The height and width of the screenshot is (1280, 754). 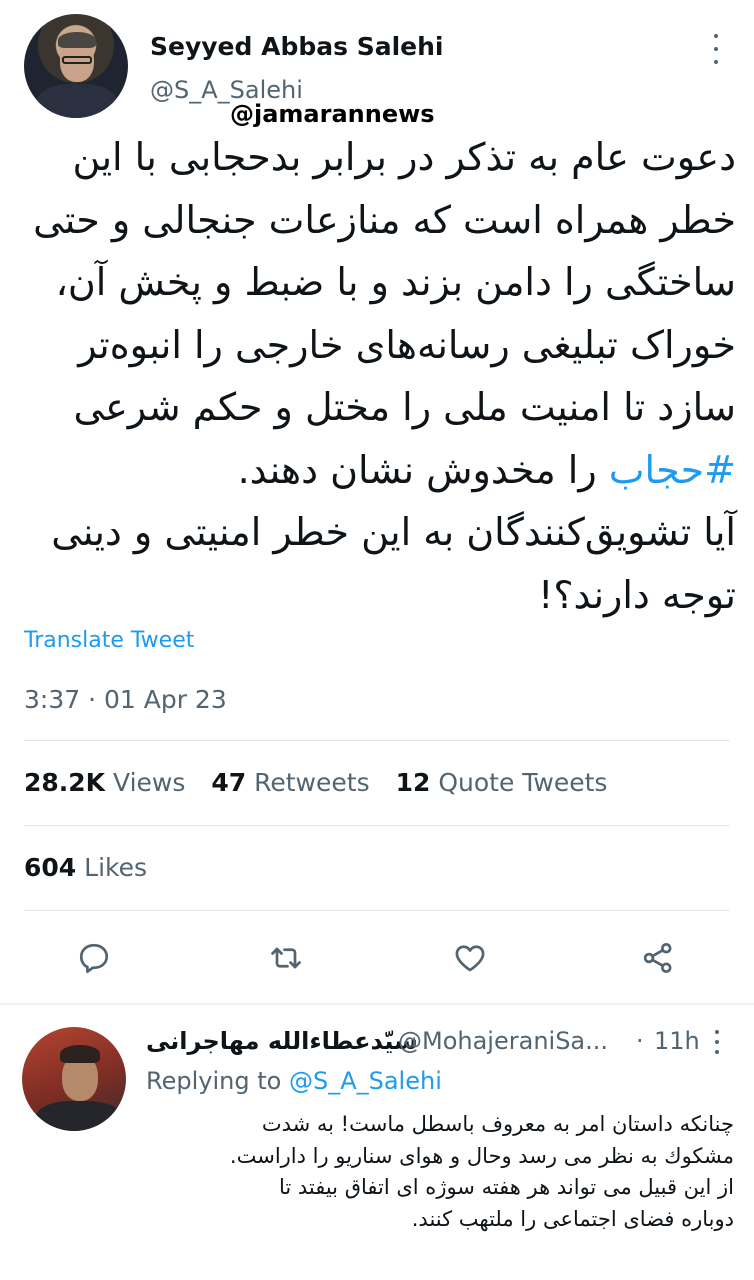 I want to click on retweet-button, so click(x=286, y=958).